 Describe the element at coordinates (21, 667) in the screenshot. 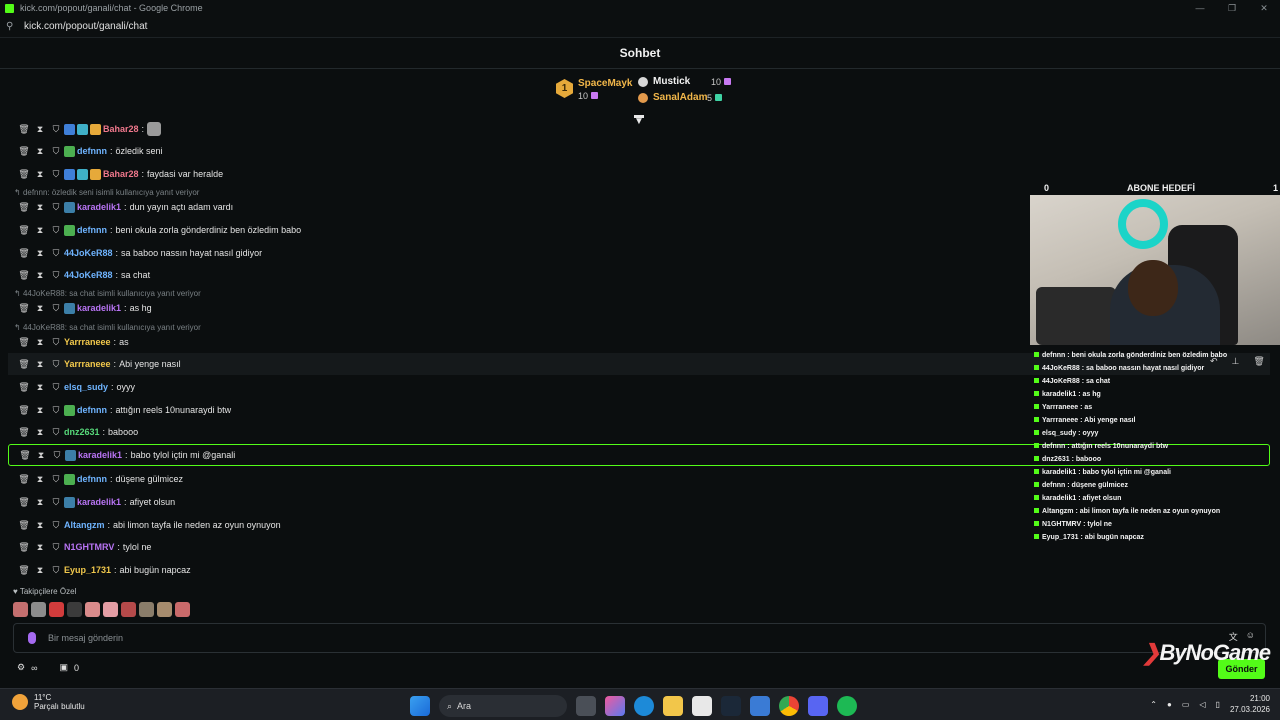

I see `settings-icon: ⚙` at that location.